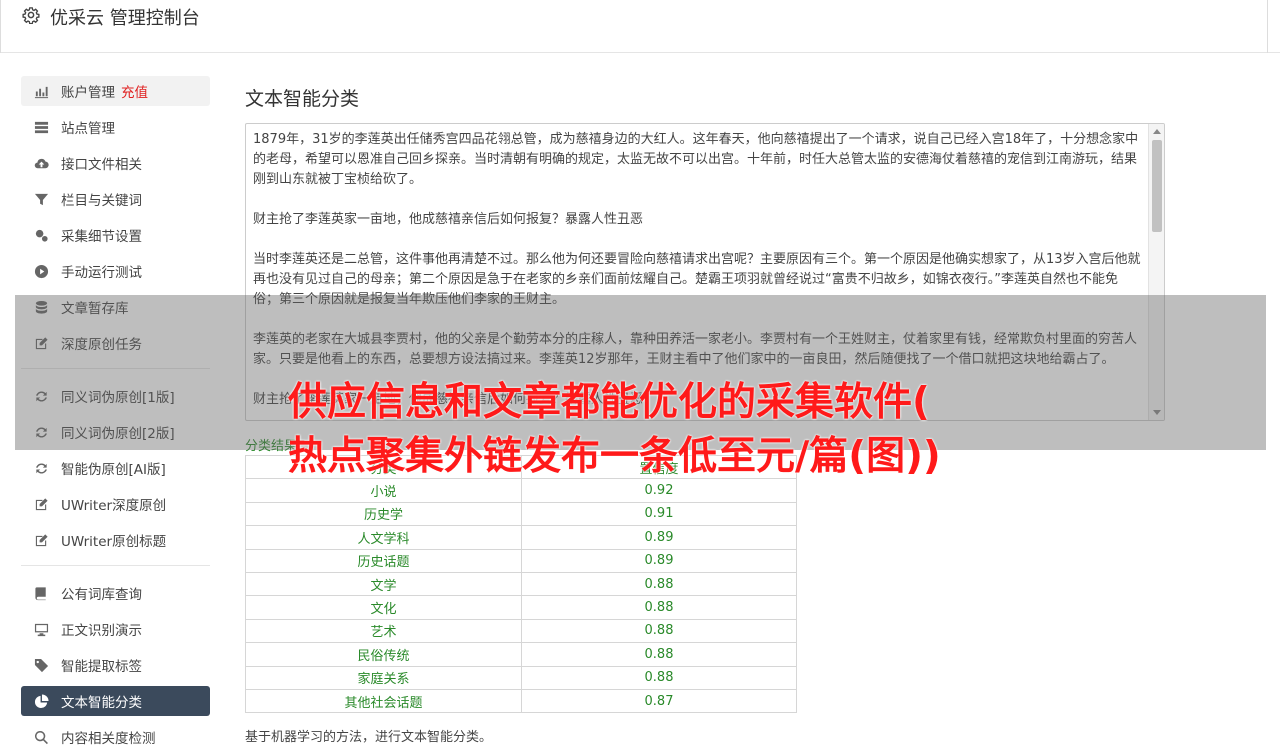 Image resolution: width=1280 pixels, height=745 pixels. I want to click on pie-chart-icon, so click(41, 701).